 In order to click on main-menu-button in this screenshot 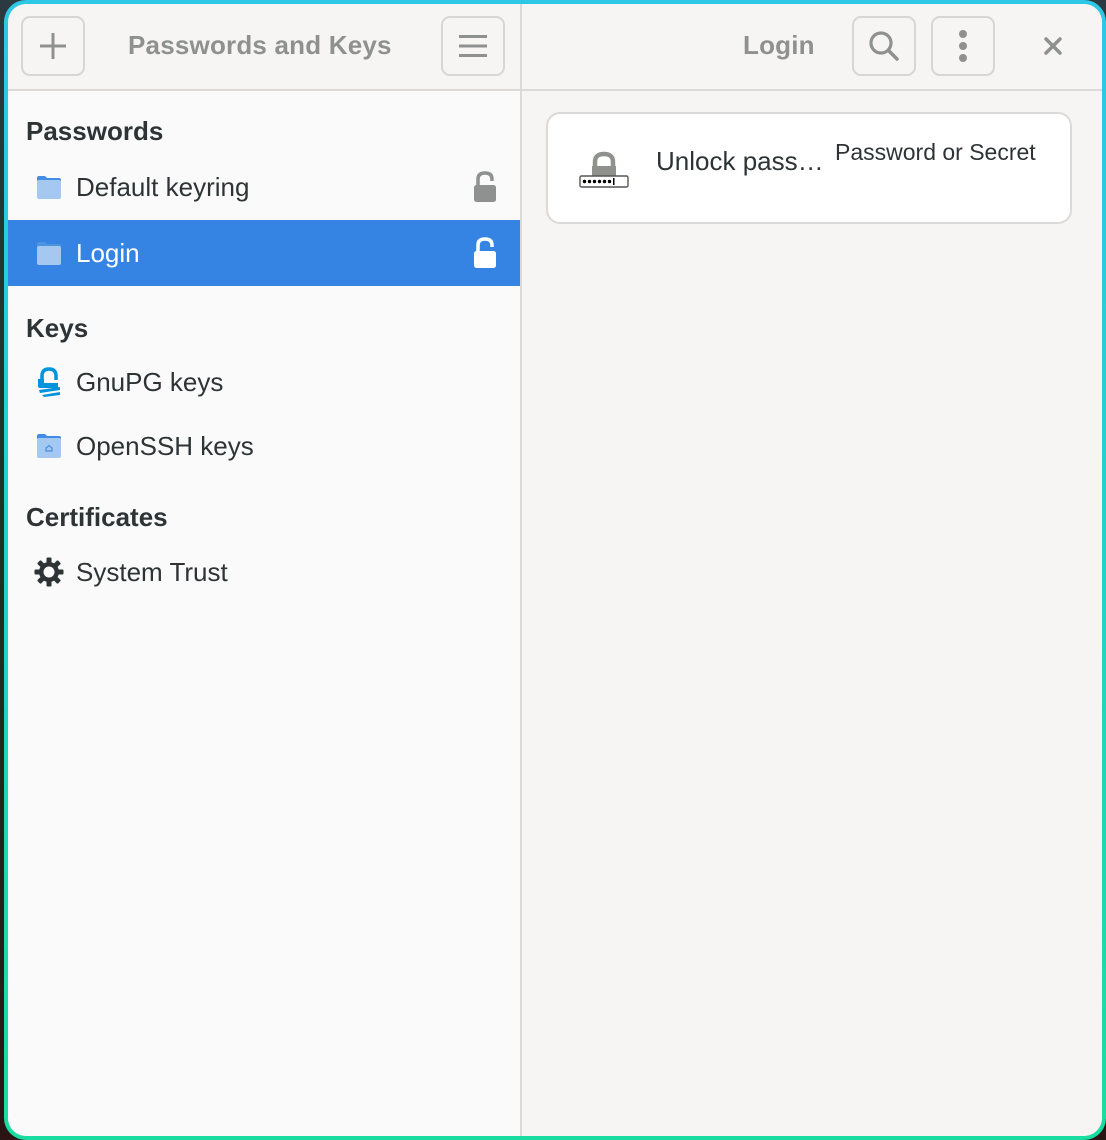, I will do `click(473, 46)`.